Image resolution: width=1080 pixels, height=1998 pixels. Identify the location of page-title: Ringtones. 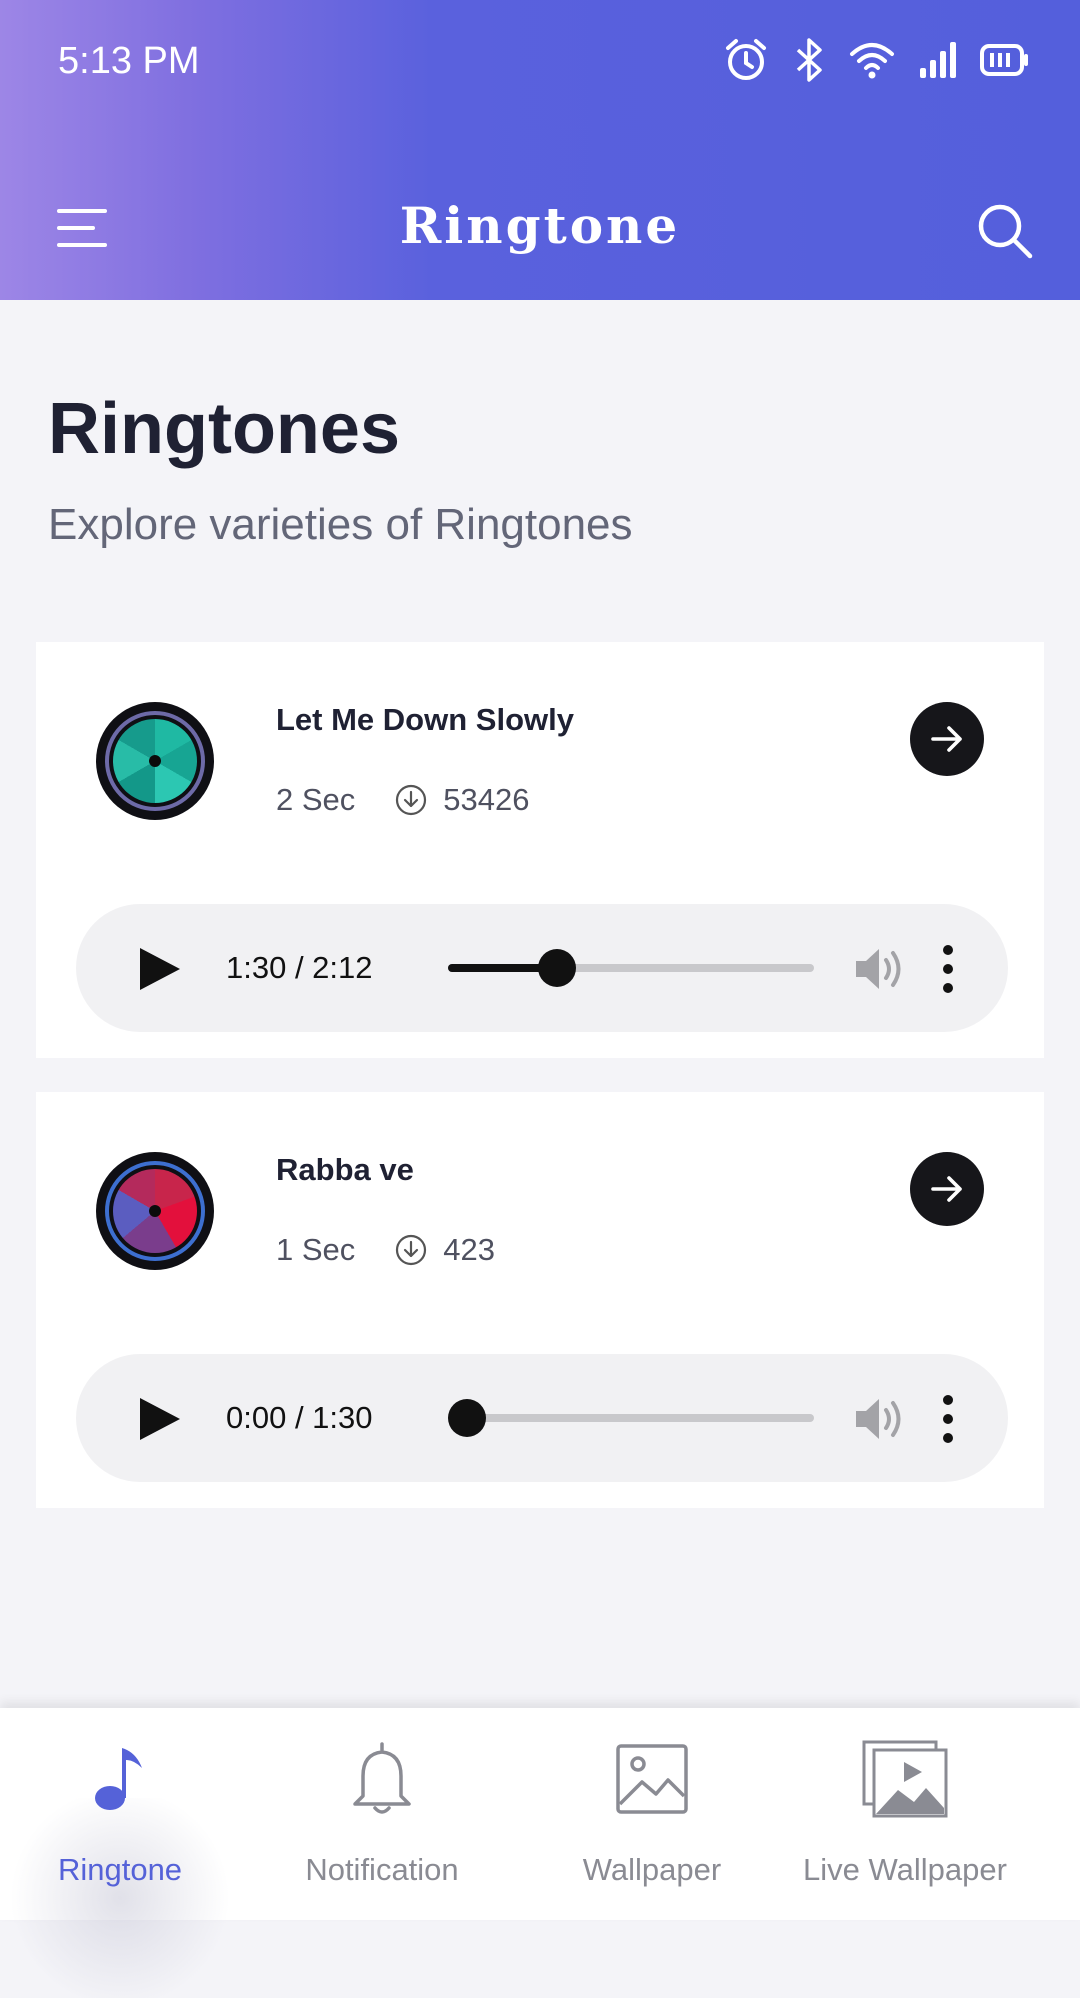
(224, 429).